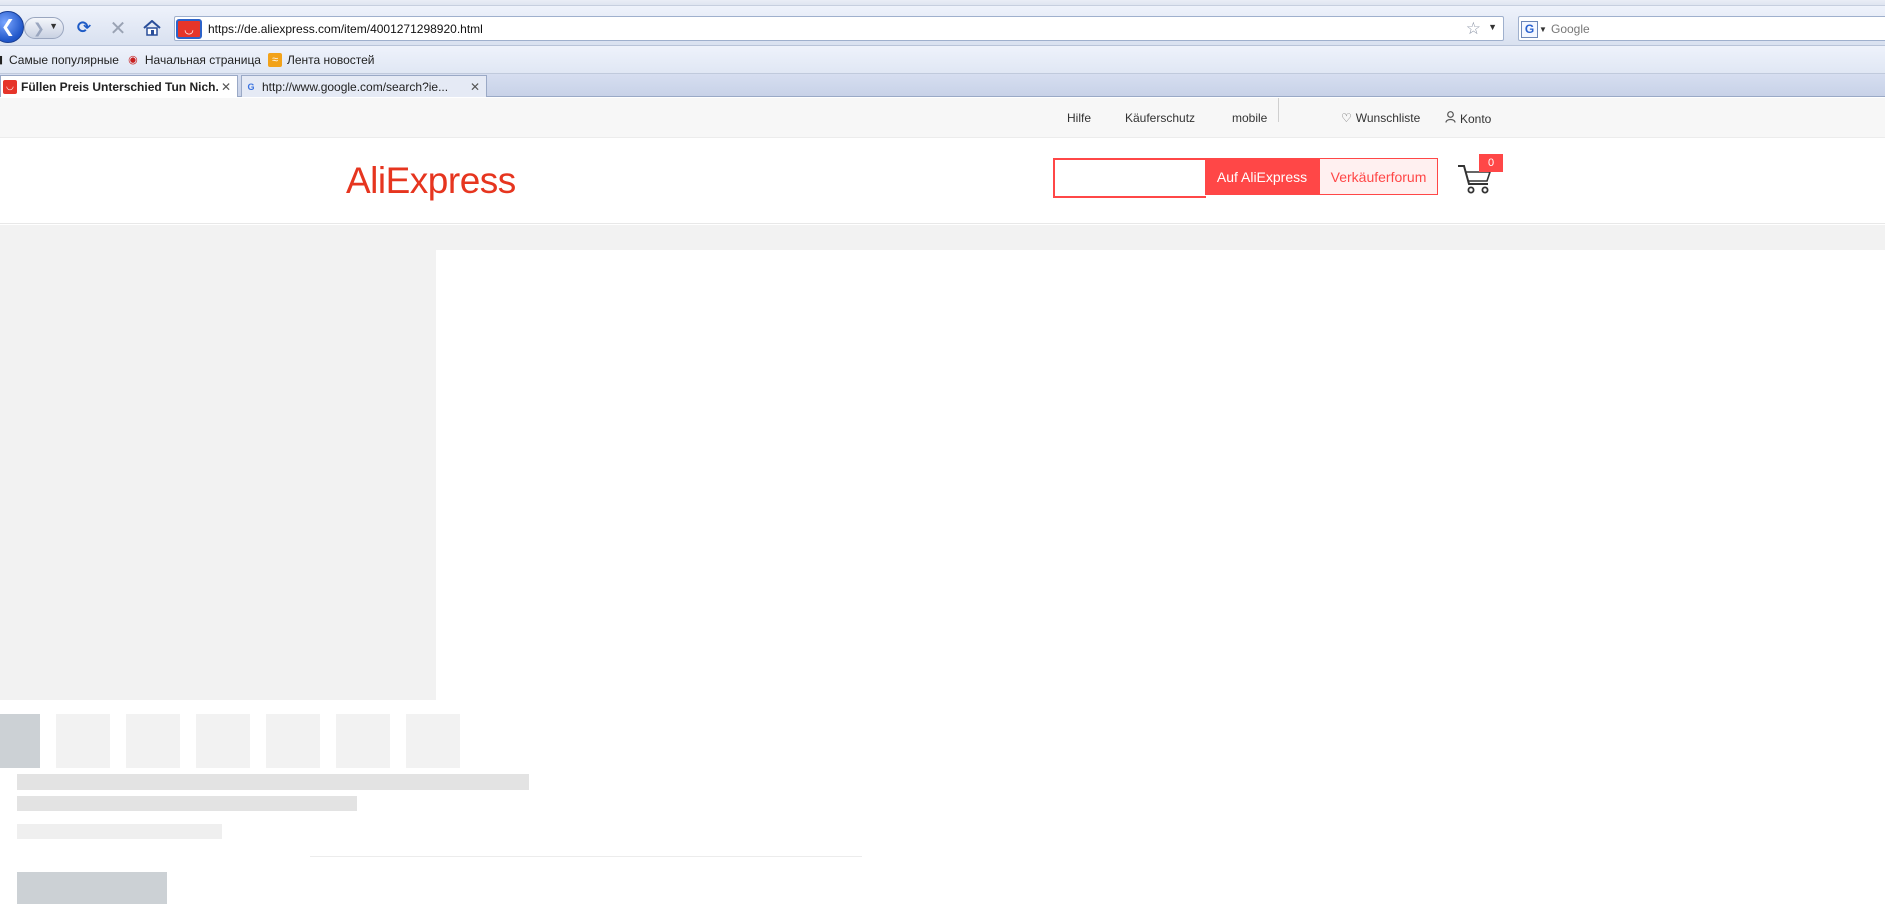 The image size is (1885, 916). Describe the element at coordinates (1701, 28) in the screenshot. I see `browser-search-box: G ▼ Google` at that location.